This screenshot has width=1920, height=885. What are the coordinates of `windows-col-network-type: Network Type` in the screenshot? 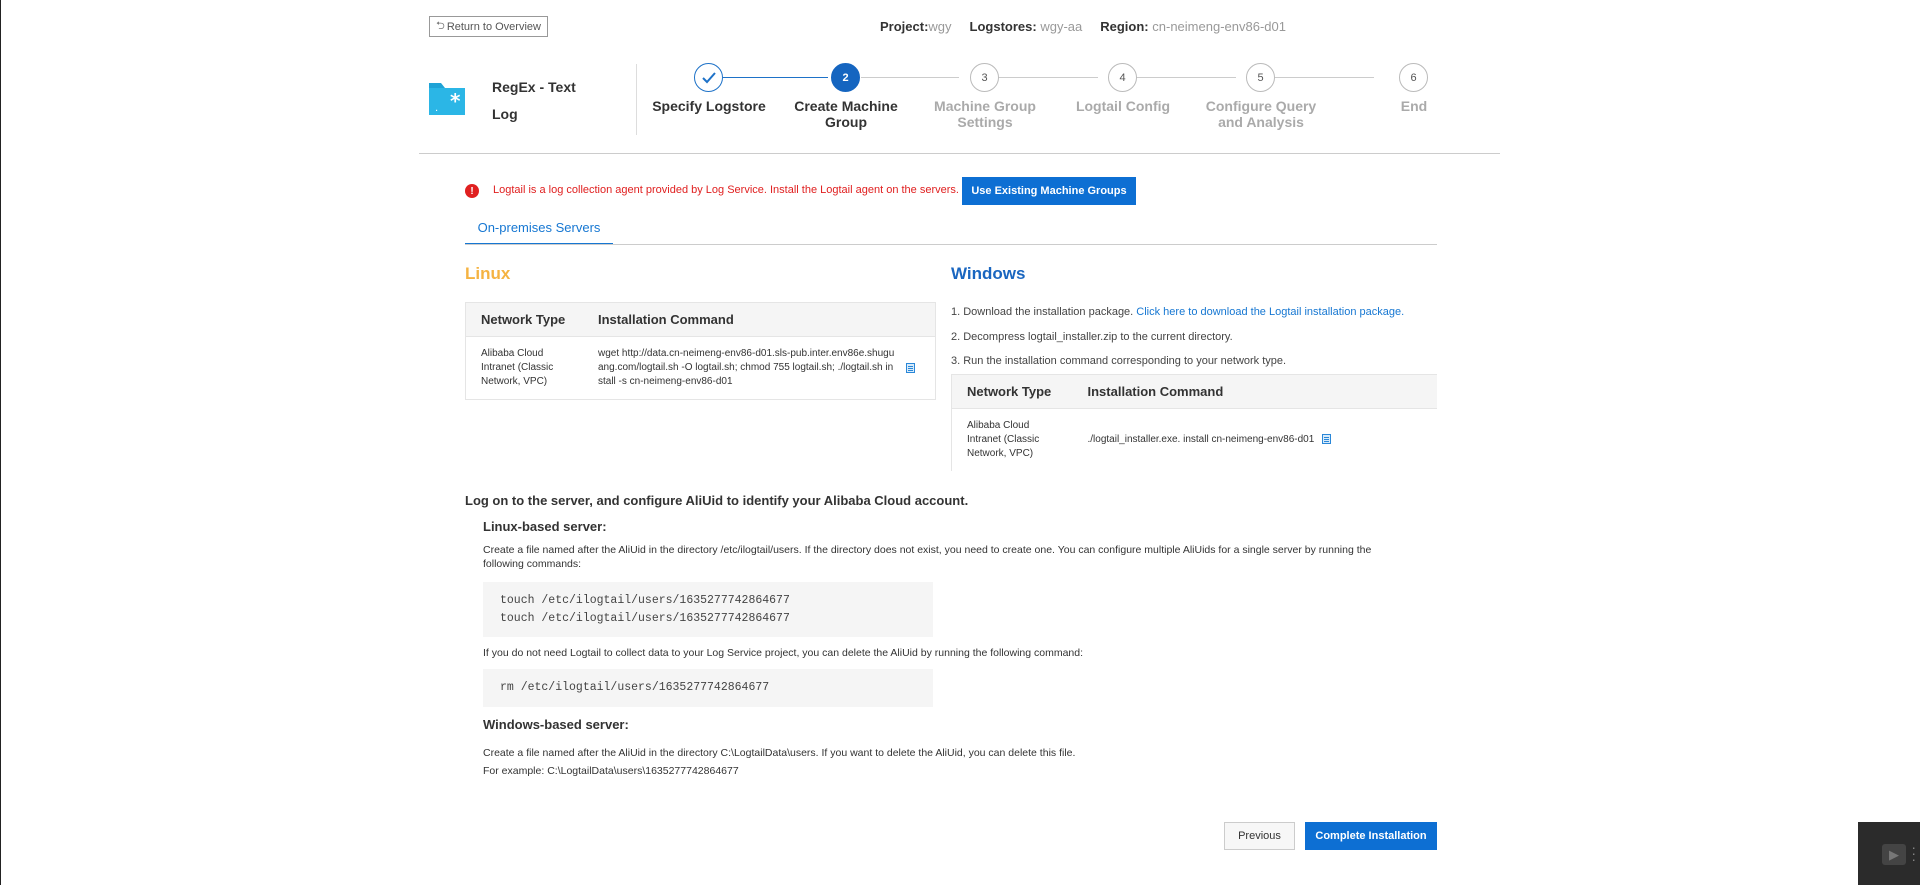 It's located at (1012, 391).